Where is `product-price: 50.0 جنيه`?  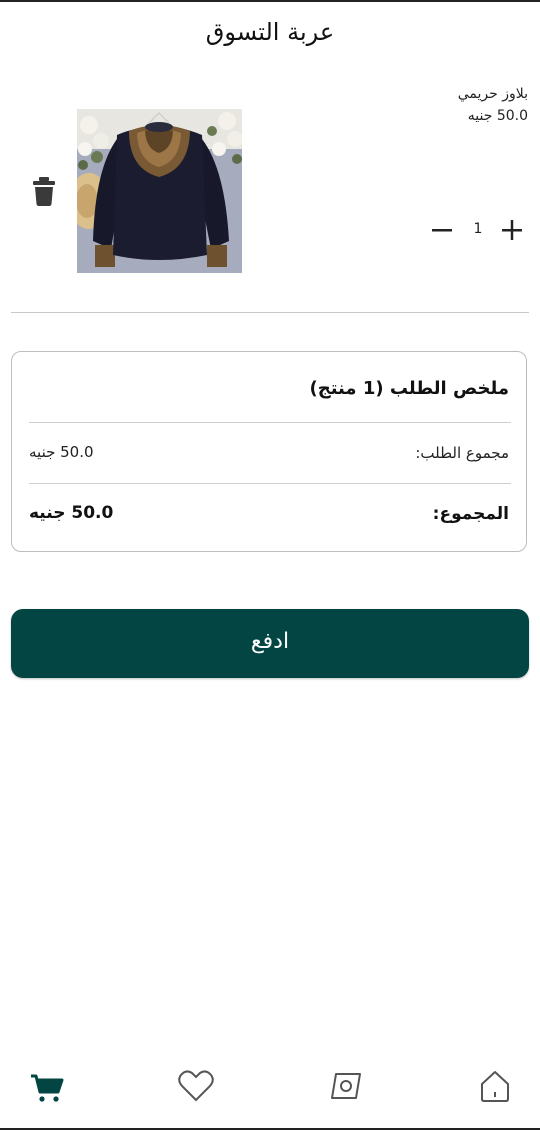 product-price: 50.0 جنيه is located at coordinates (497, 116).